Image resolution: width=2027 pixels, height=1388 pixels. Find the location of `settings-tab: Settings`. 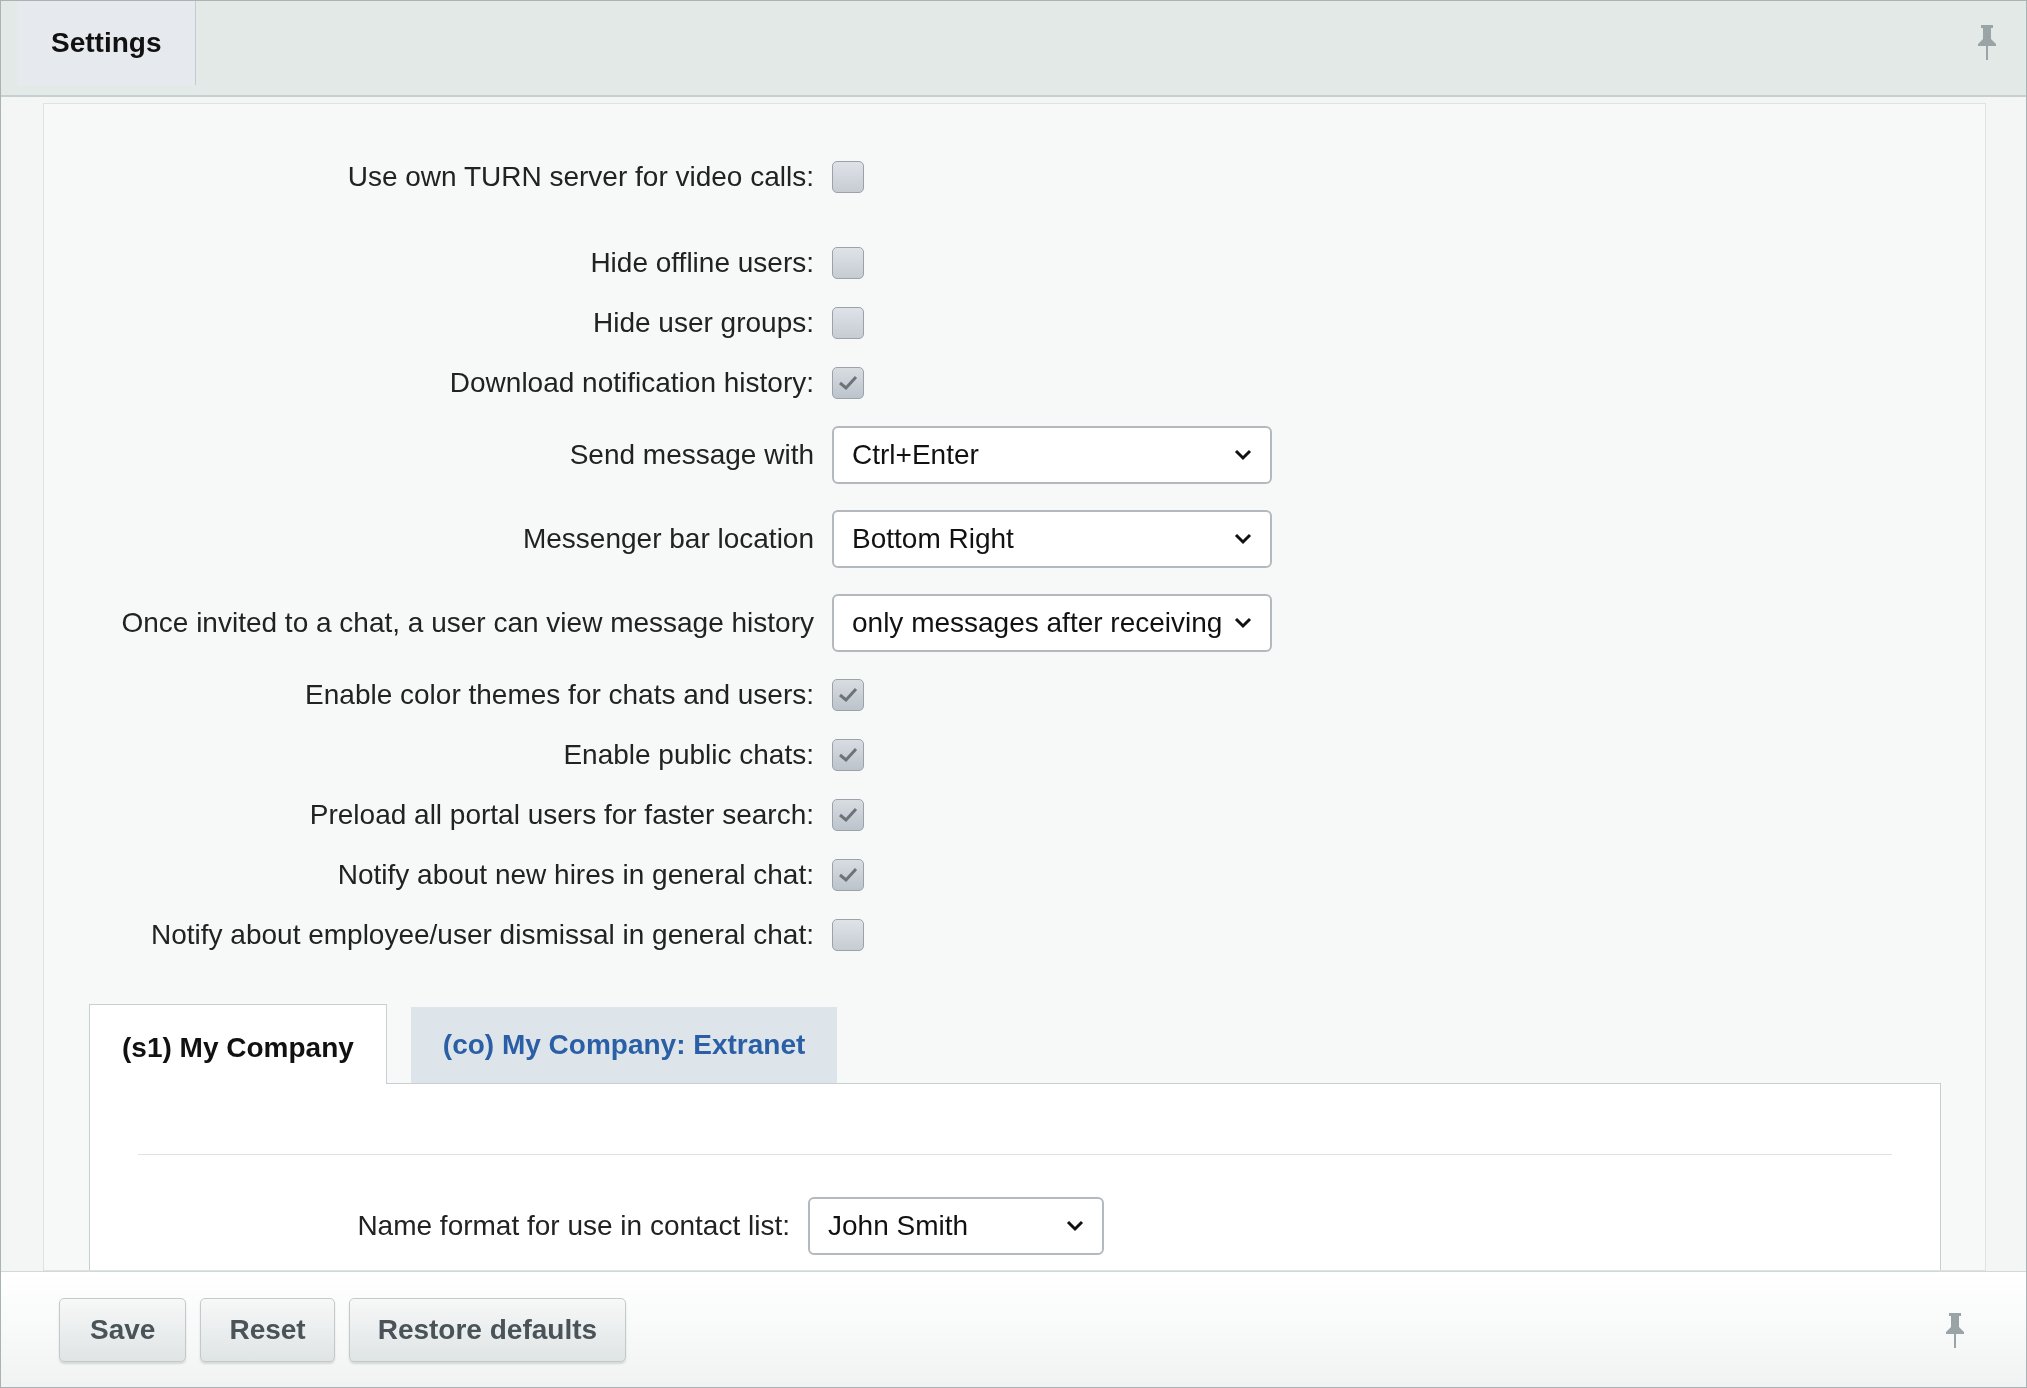

settings-tab: Settings is located at coordinates (107, 43).